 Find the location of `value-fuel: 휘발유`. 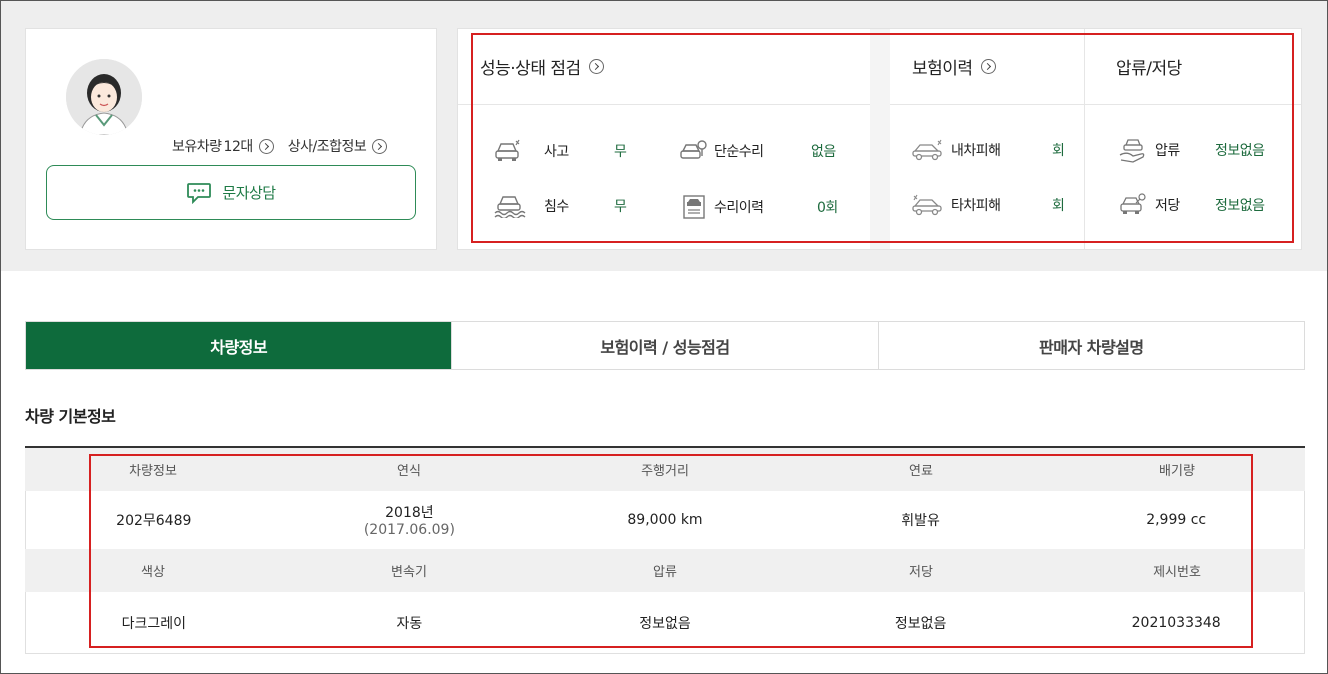

value-fuel: 휘발유 is located at coordinates (920, 521).